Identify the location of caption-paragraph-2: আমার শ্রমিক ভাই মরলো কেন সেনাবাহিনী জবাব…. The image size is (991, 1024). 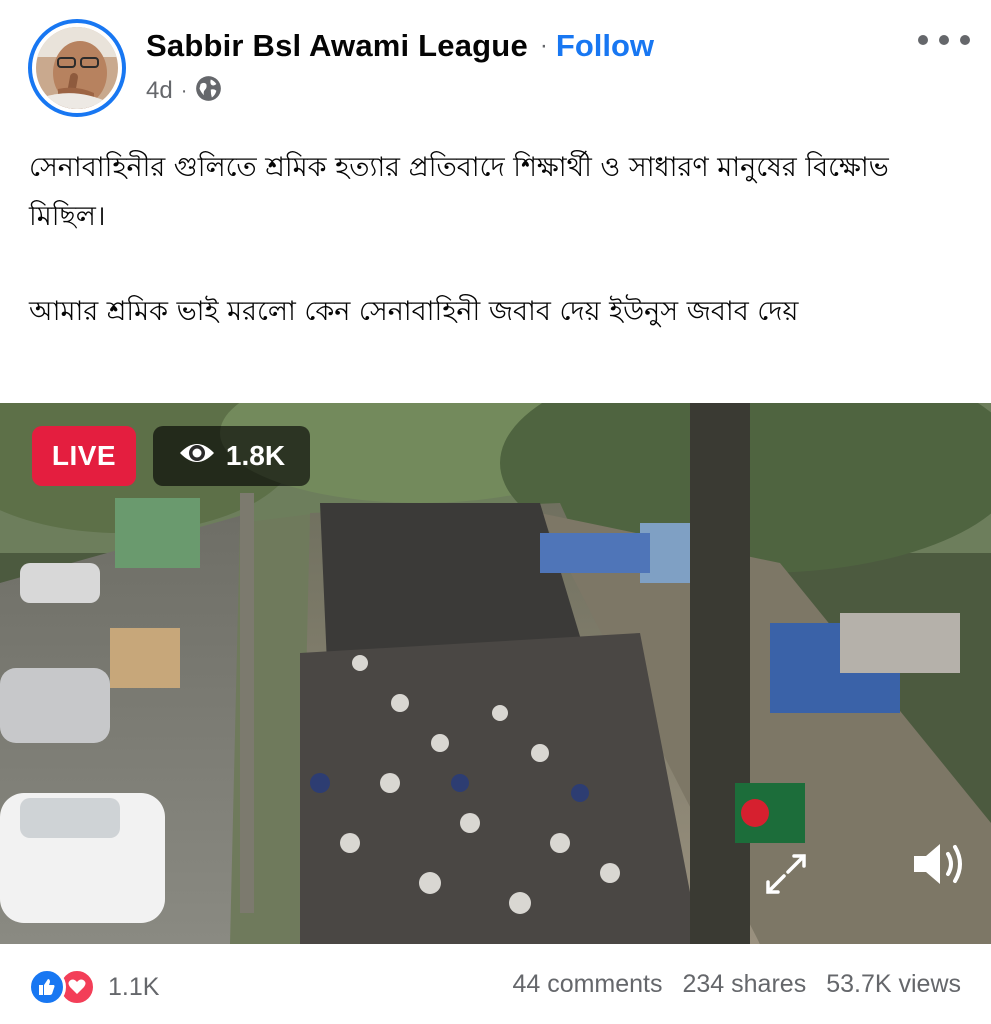
(414, 311).